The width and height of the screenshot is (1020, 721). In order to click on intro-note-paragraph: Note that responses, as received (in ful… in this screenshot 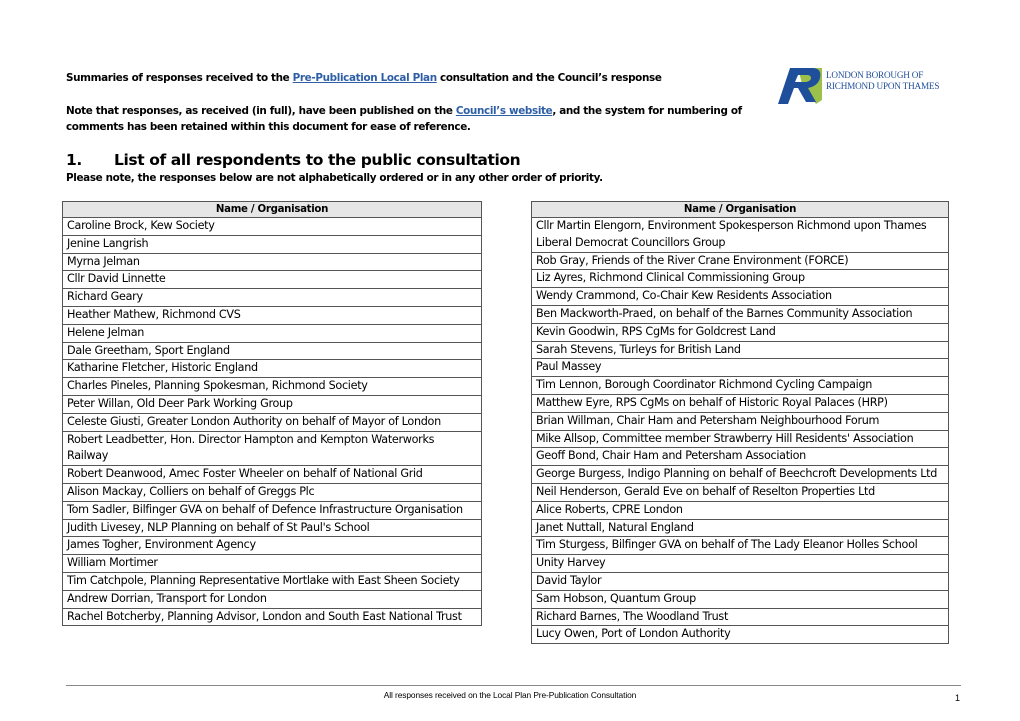, I will do `click(416, 119)`.